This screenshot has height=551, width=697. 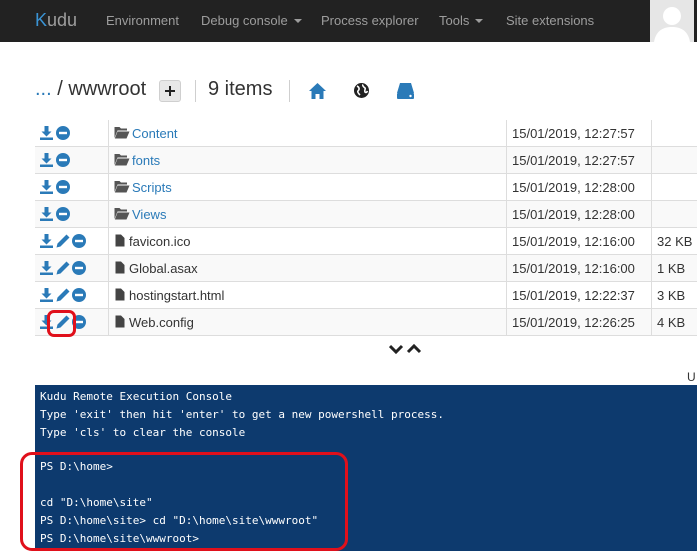 What do you see at coordinates (159, 241) in the screenshot?
I see `file-name: favicon.ico` at bounding box center [159, 241].